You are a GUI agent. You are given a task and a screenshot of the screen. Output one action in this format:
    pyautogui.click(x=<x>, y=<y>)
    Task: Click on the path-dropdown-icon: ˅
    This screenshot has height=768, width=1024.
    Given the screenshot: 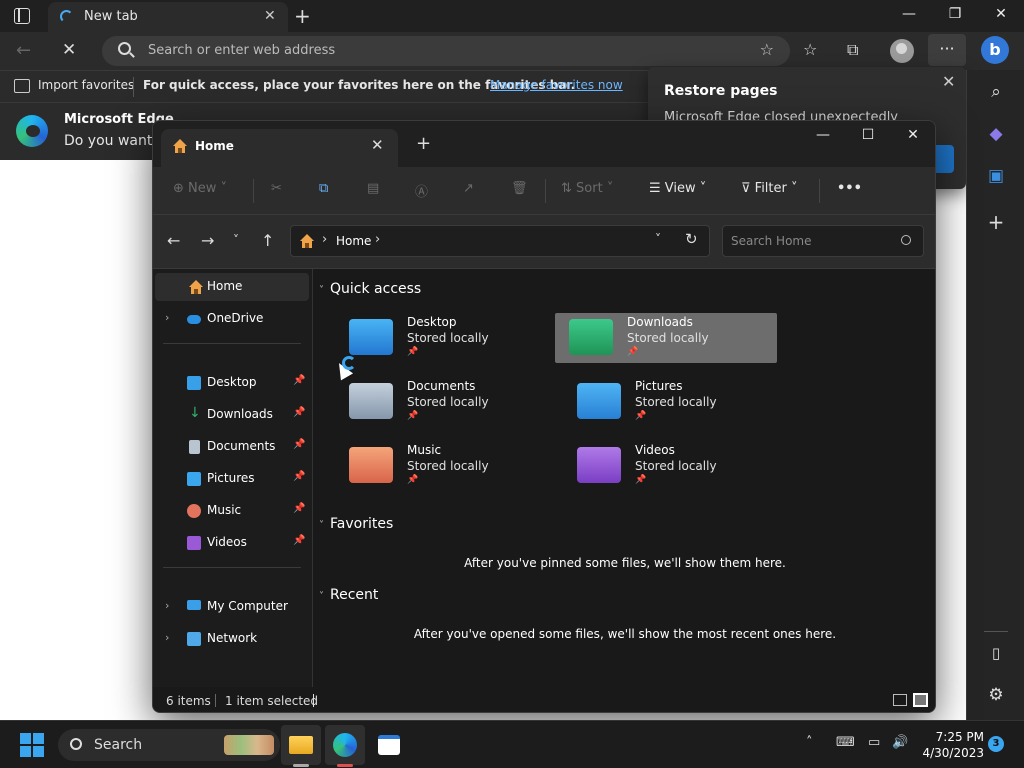 What is the action you would take?
    pyautogui.click(x=658, y=239)
    